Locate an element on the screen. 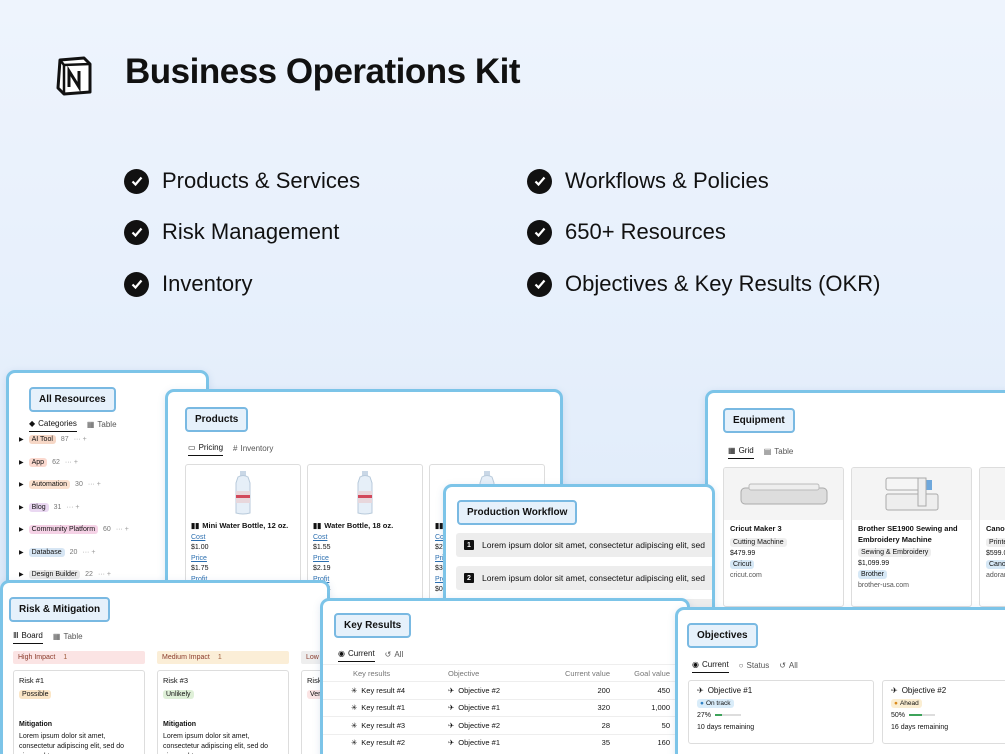 This screenshot has width=1005, height=754. table-row: ✳ Key result #4 ✈ Objective #2 200 450 is located at coordinates (503, 689).